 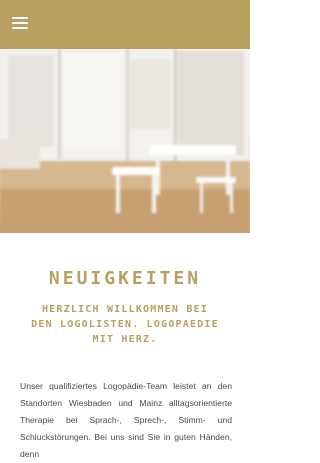 What do you see at coordinates (125, 309) in the screenshot?
I see `subheading-line: HERZLICH WILLKOMMEN BEI` at bounding box center [125, 309].